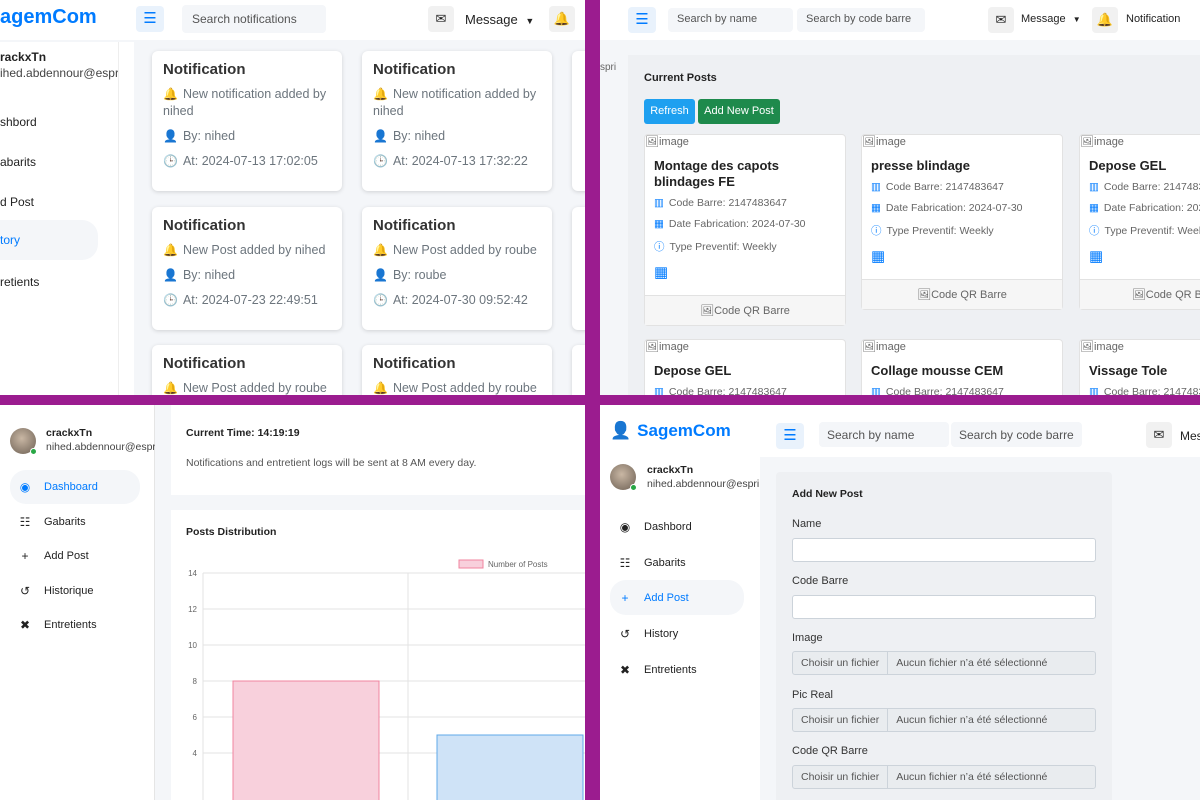 Image resolution: width=1200 pixels, height=800 pixels. Describe the element at coordinates (646, 634) in the screenshot. I see `sidebar-item-history: ↺ History` at that location.